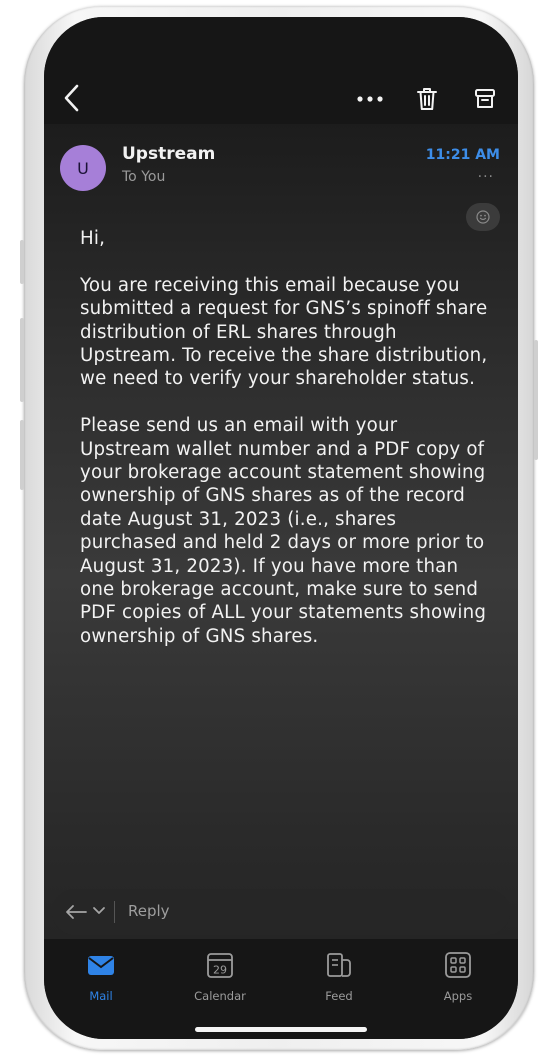  Describe the element at coordinates (22, 262) in the screenshot. I see `phone-side-button` at that location.